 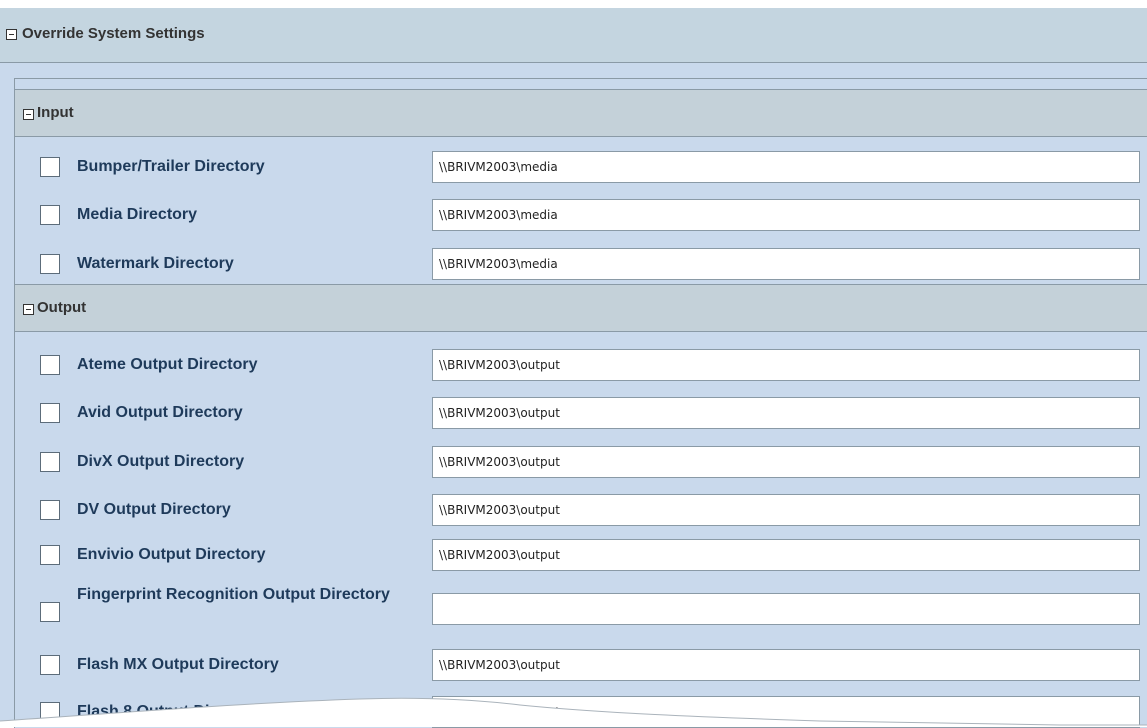 What do you see at coordinates (167, 364) in the screenshot?
I see `row-label: Ateme Output Directory` at bounding box center [167, 364].